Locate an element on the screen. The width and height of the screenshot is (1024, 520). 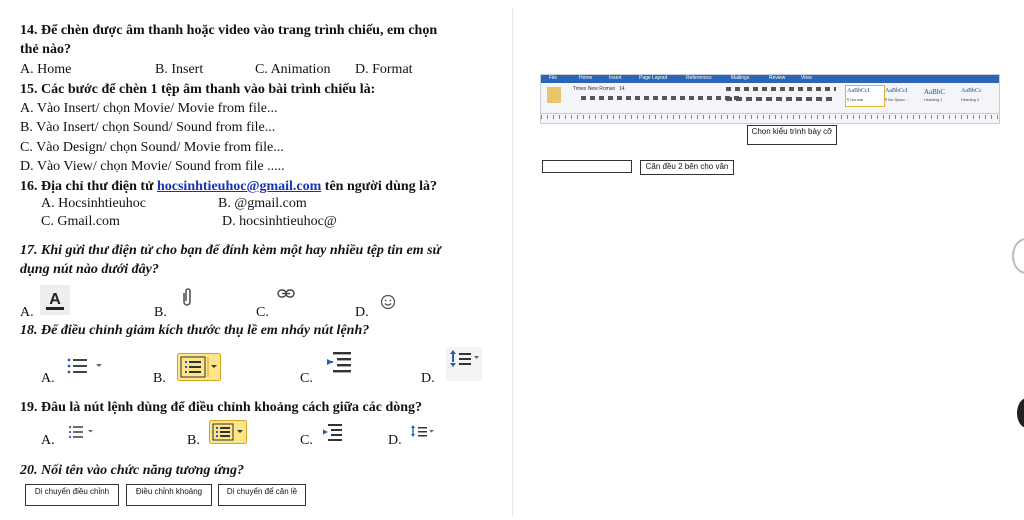
q16-prefix: 16. Địa chỉ thư điện tử is located at coordinates (88, 186).